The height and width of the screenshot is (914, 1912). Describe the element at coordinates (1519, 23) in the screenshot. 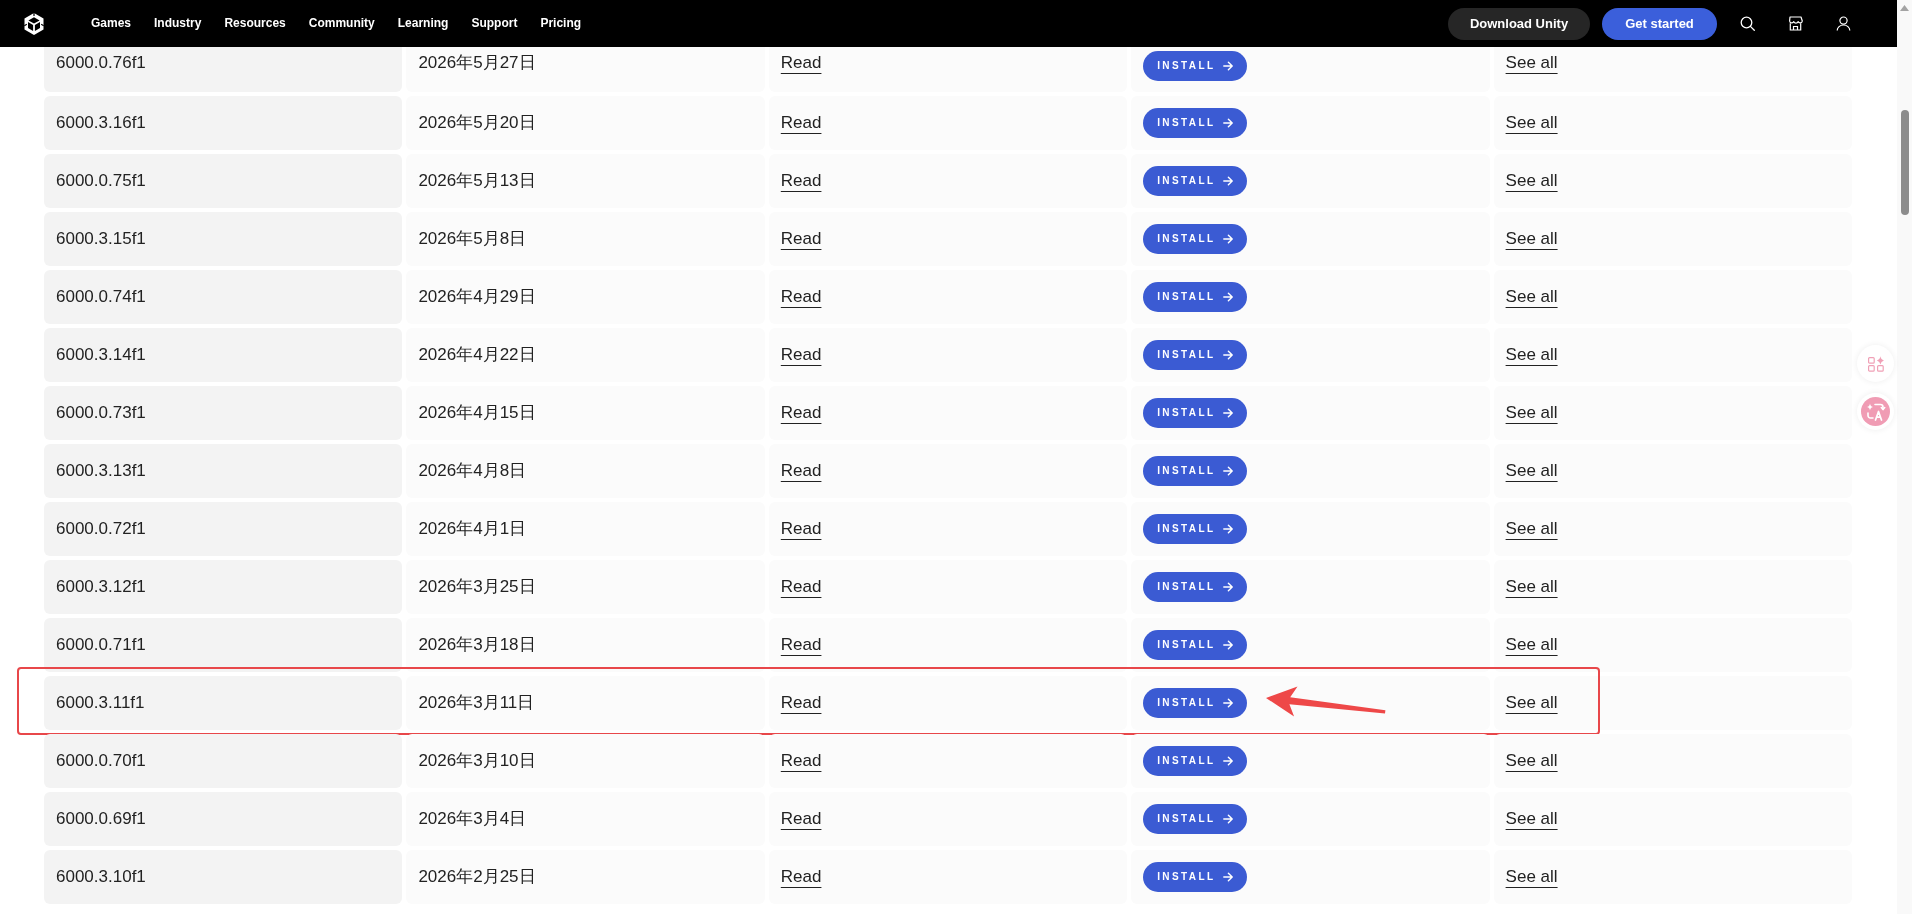

I see `download-button: Download Unity` at that location.